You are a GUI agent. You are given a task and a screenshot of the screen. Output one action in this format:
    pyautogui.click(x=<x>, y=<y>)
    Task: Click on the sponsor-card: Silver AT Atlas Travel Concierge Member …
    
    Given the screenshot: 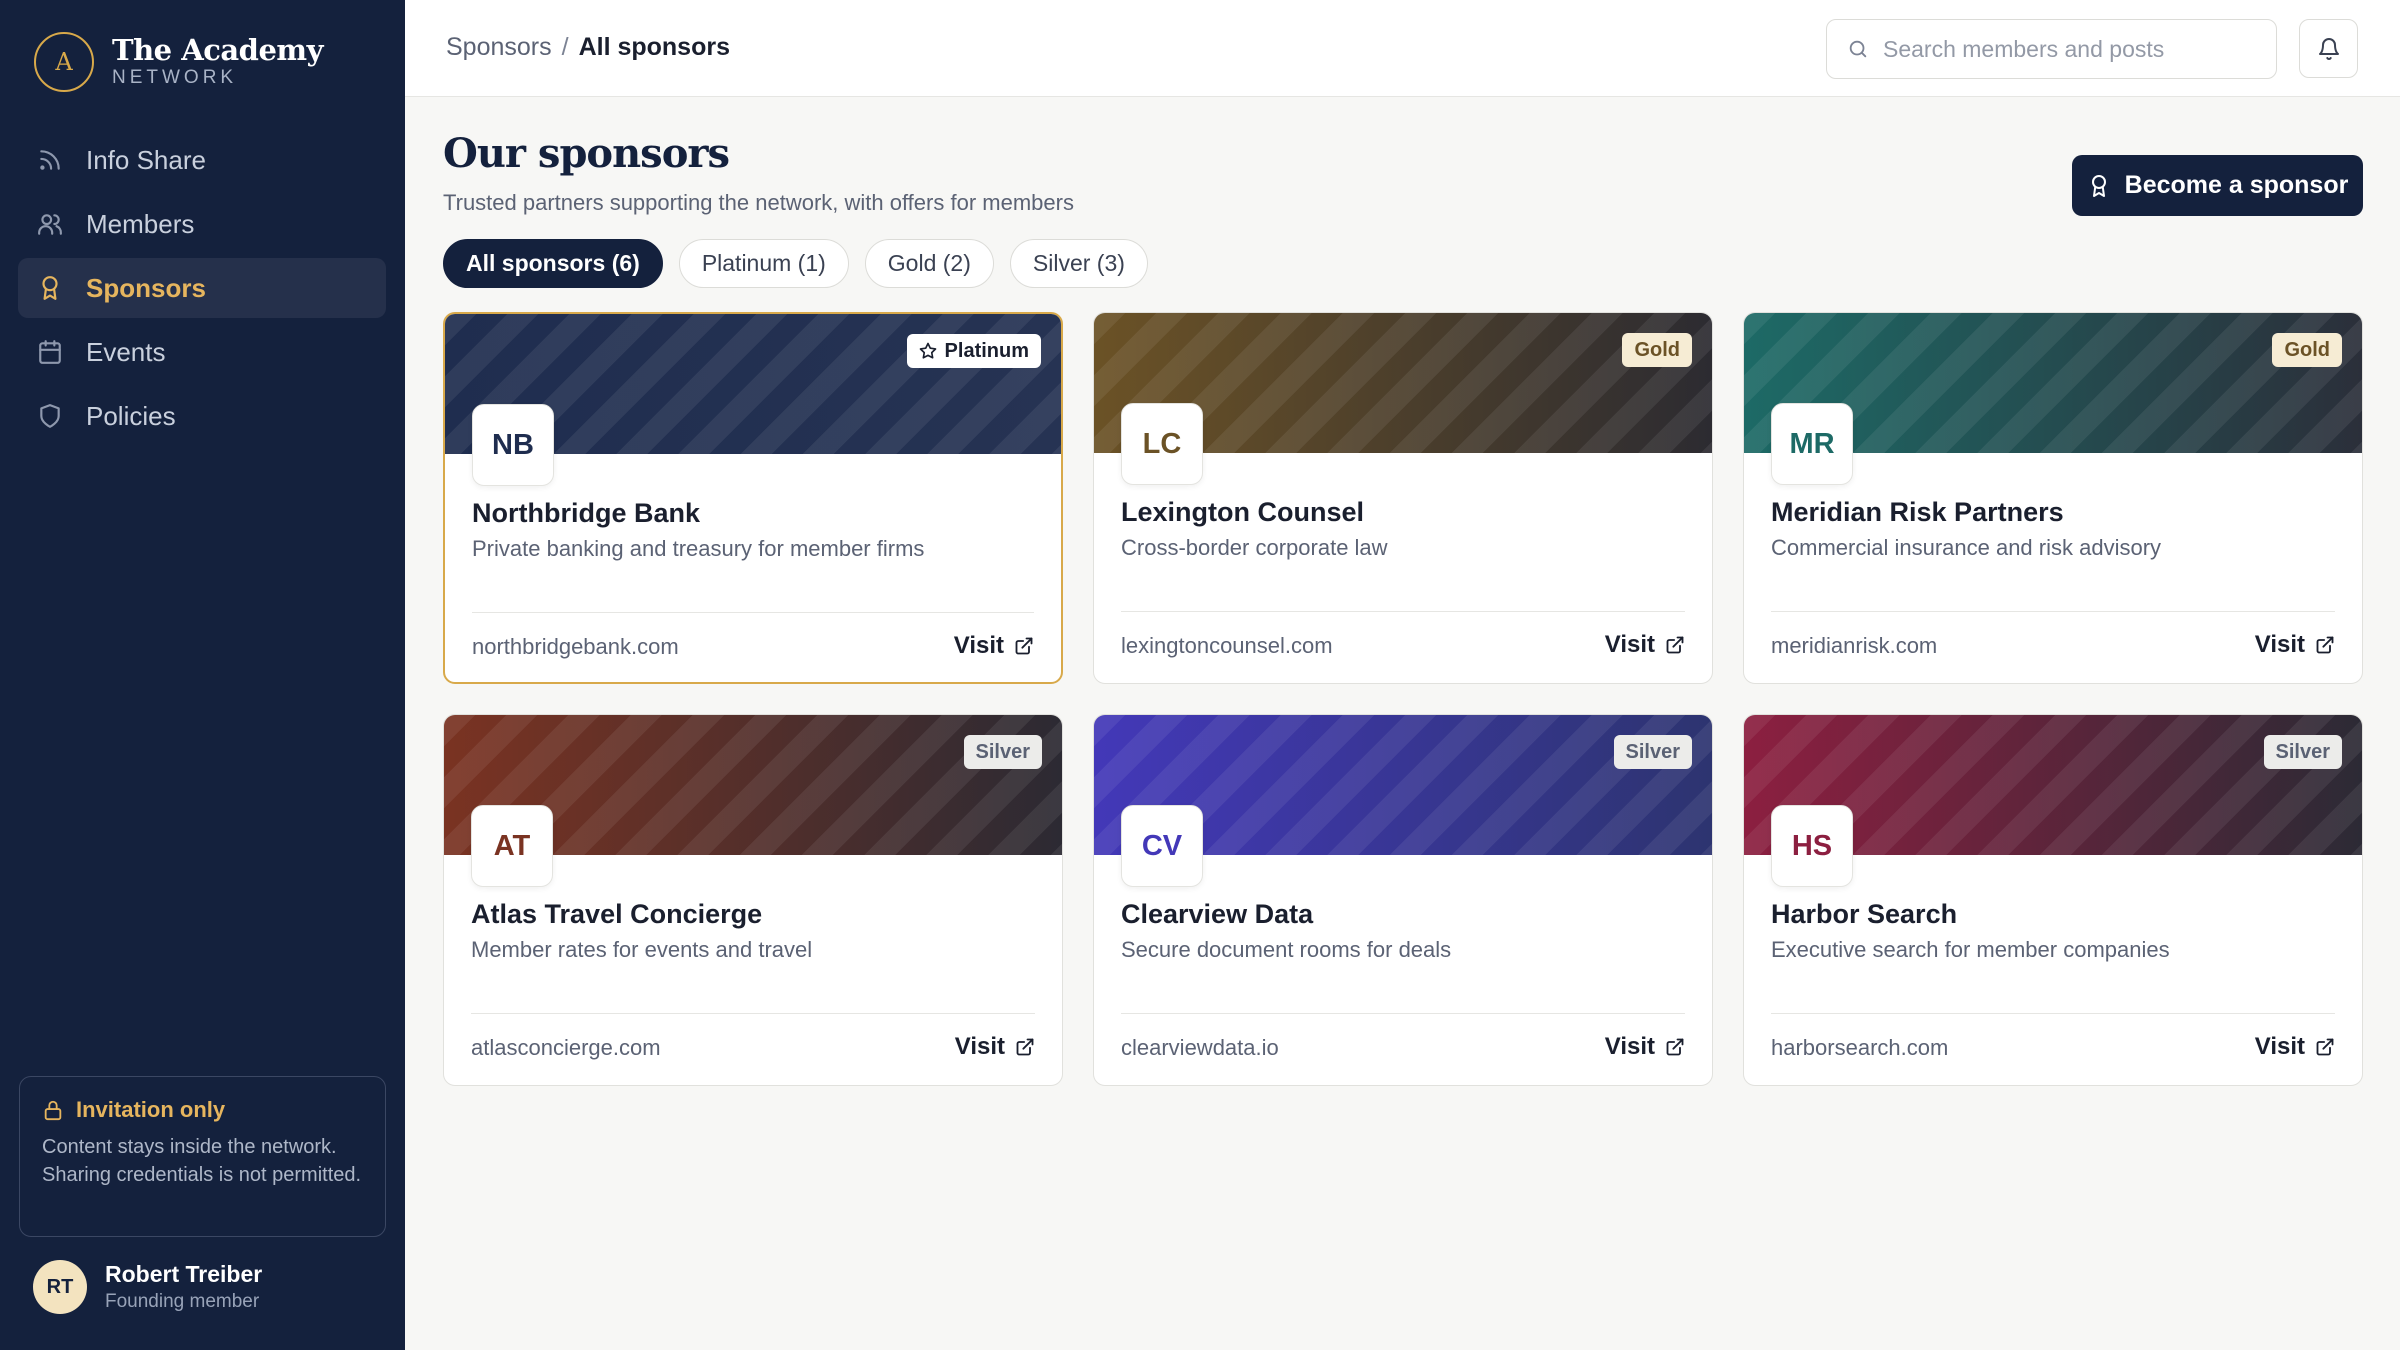 What is the action you would take?
    pyautogui.click(x=753, y=900)
    